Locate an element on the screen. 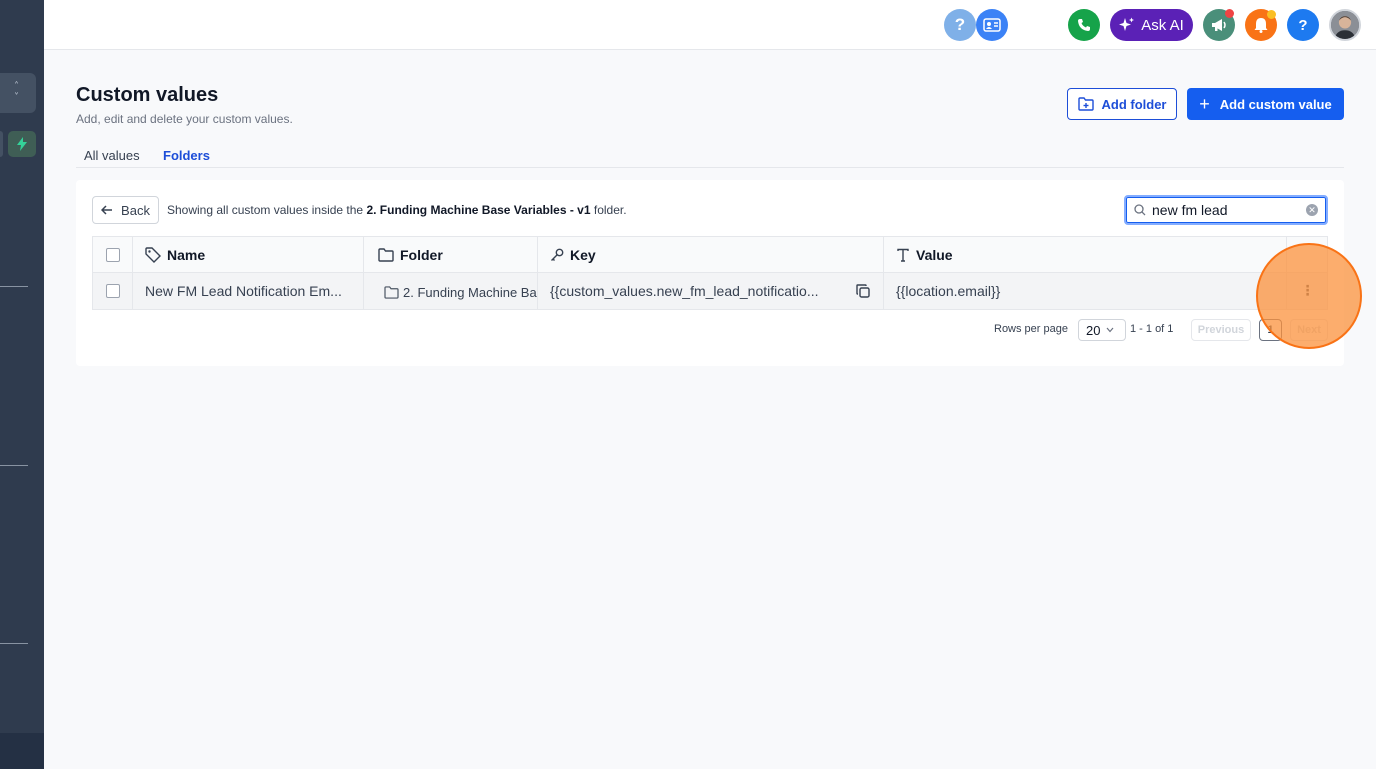  column-header-key: Key is located at coordinates (711, 254).